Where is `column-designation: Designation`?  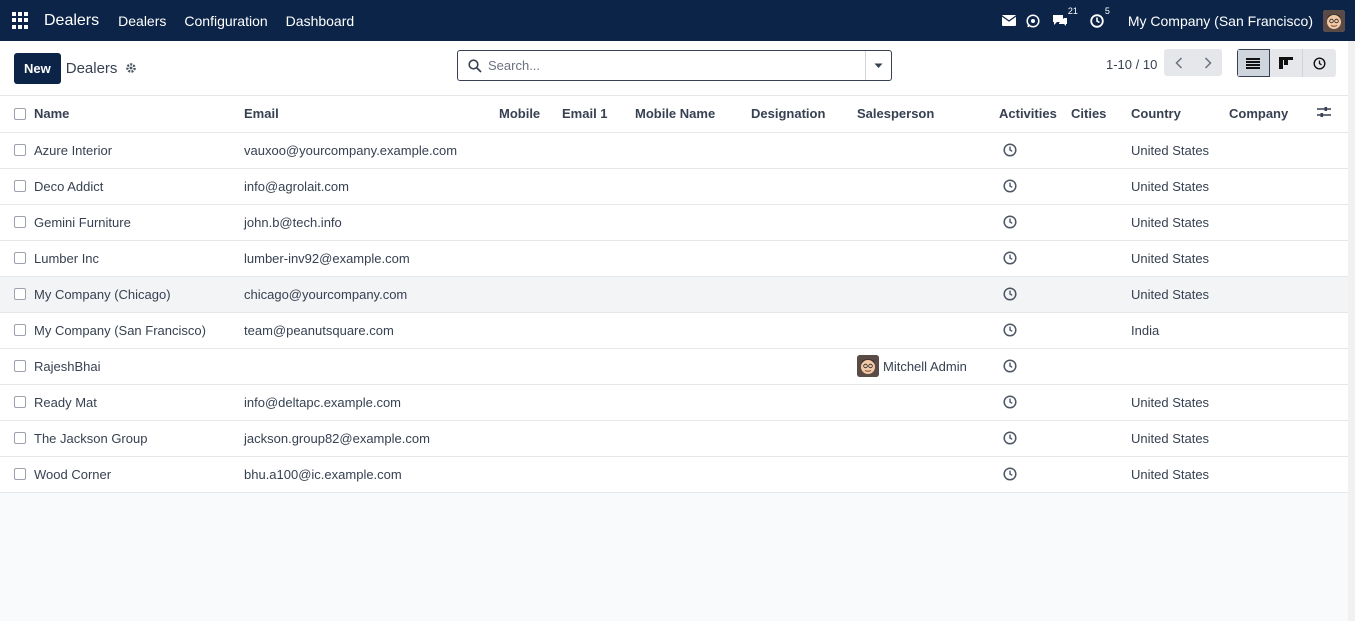 column-designation: Designation is located at coordinates (804, 114).